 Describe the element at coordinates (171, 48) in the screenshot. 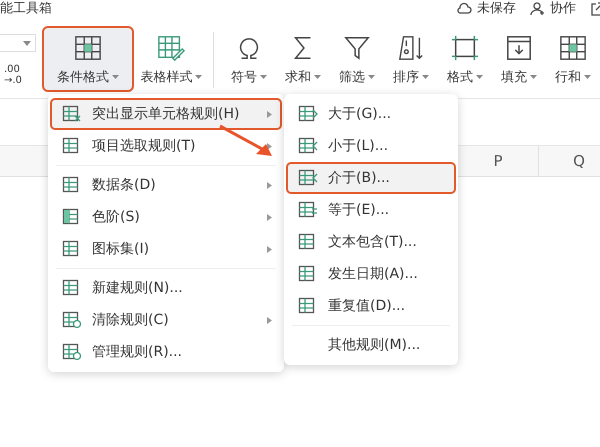

I see `table-pen-icon` at that location.